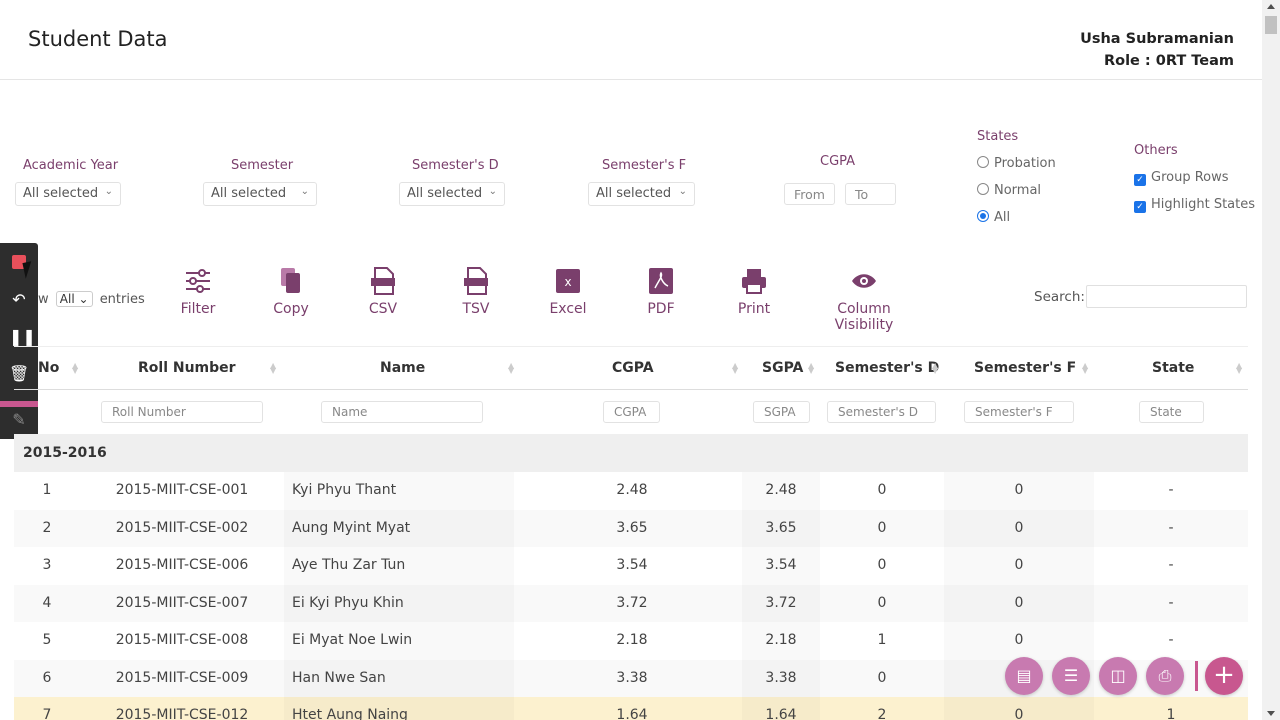 This screenshot has height=720, width=1280. What do you see at coordinates (1271, 360) in the screenshot?
I see `page-scrollbar` at bounding box center [1271, 360].